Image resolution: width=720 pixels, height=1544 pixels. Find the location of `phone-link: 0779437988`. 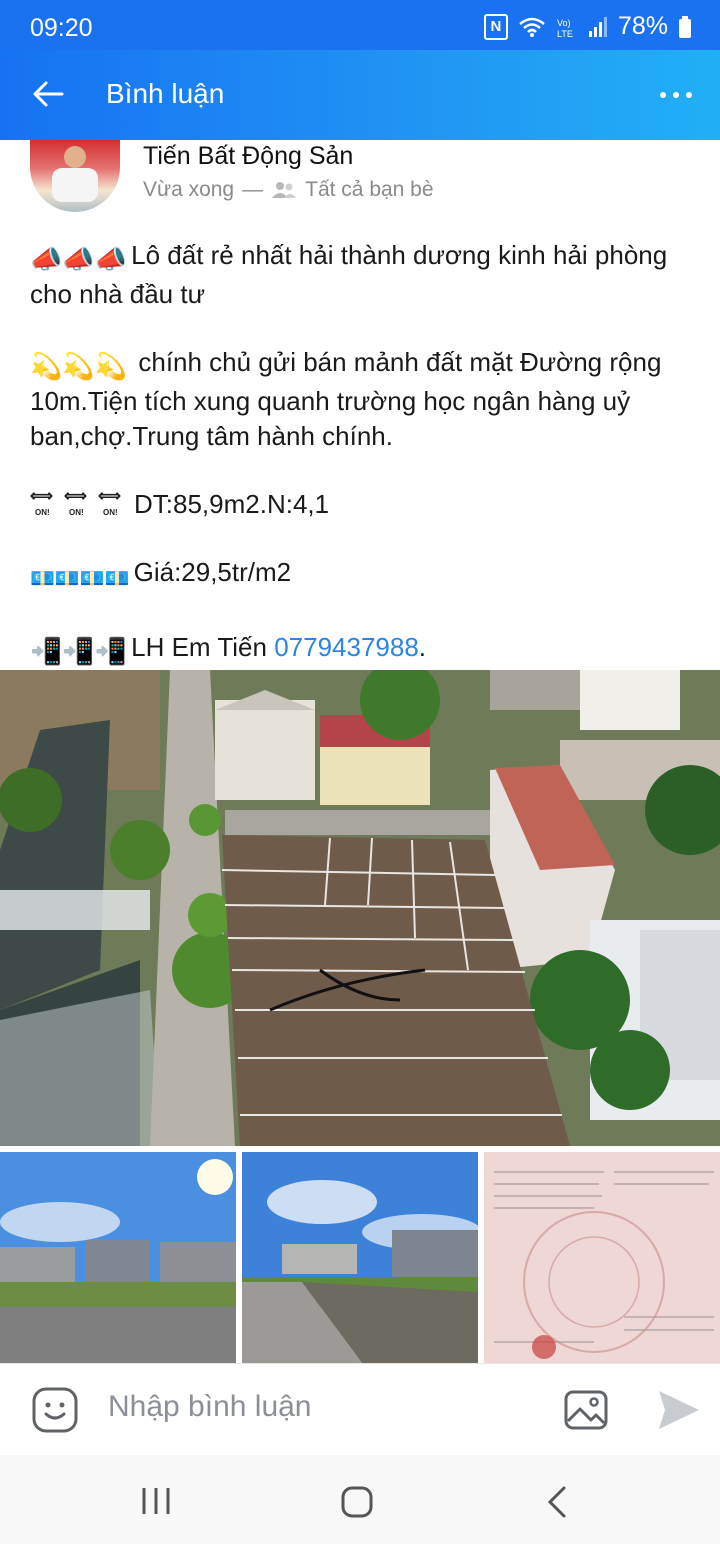

phone-link: 0779437988 is located at coordinates (346, 647).